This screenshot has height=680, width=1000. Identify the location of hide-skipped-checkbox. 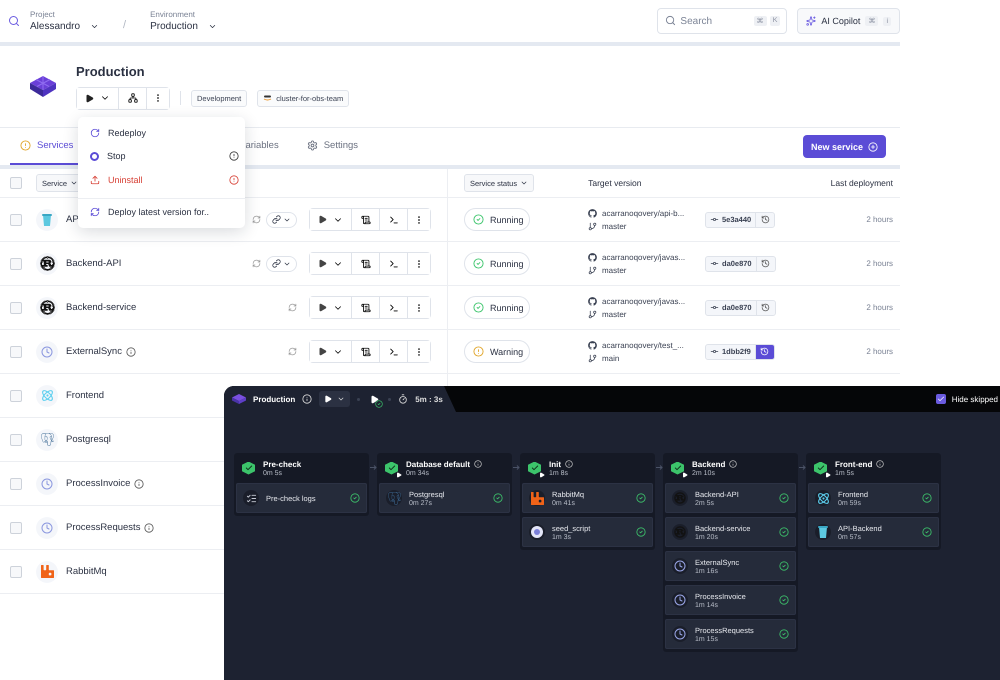
(941, 399).